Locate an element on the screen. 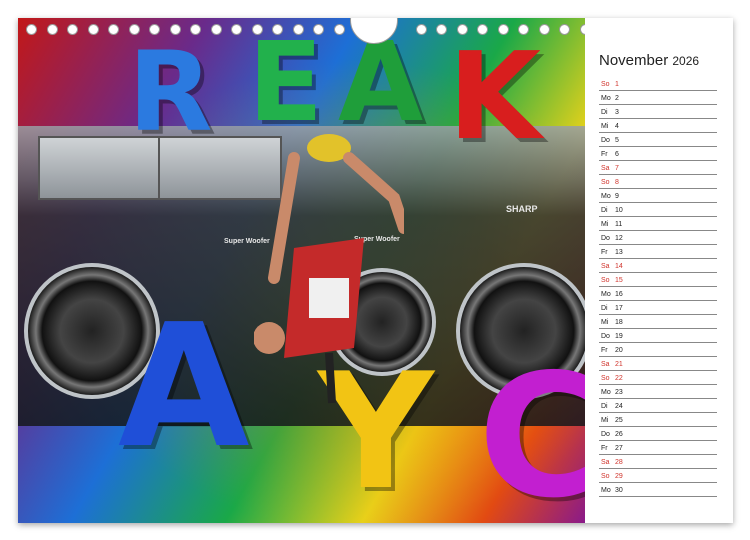 The height and width of the screenshot is (540, 750). calendar-day-row: Fr 13 is located at coordinates (658, 251).